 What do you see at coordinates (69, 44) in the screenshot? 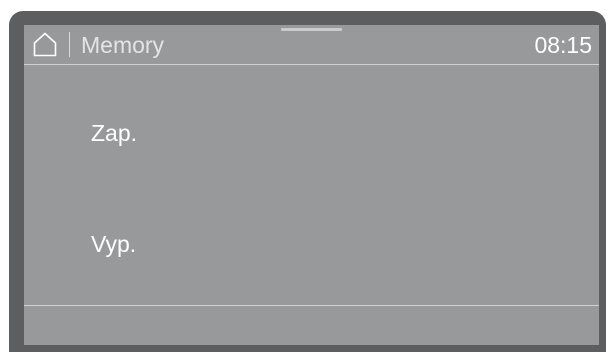
I see `header-divider` at bounding box center [69, 44].